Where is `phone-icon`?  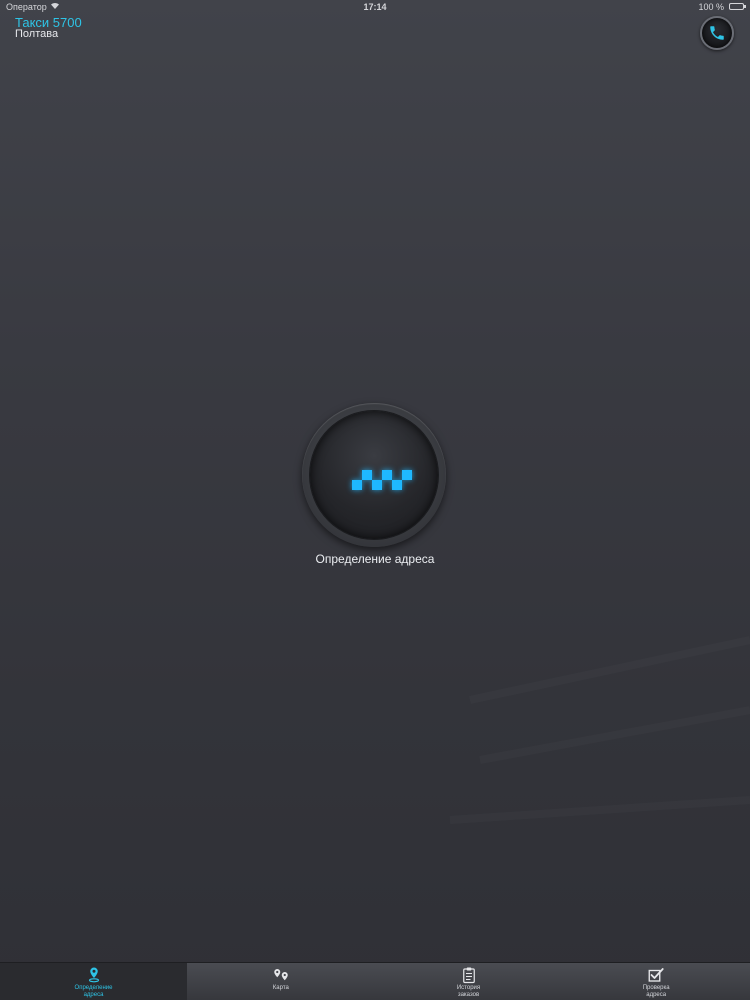
phone-icon is located at coordinates (717, 33).